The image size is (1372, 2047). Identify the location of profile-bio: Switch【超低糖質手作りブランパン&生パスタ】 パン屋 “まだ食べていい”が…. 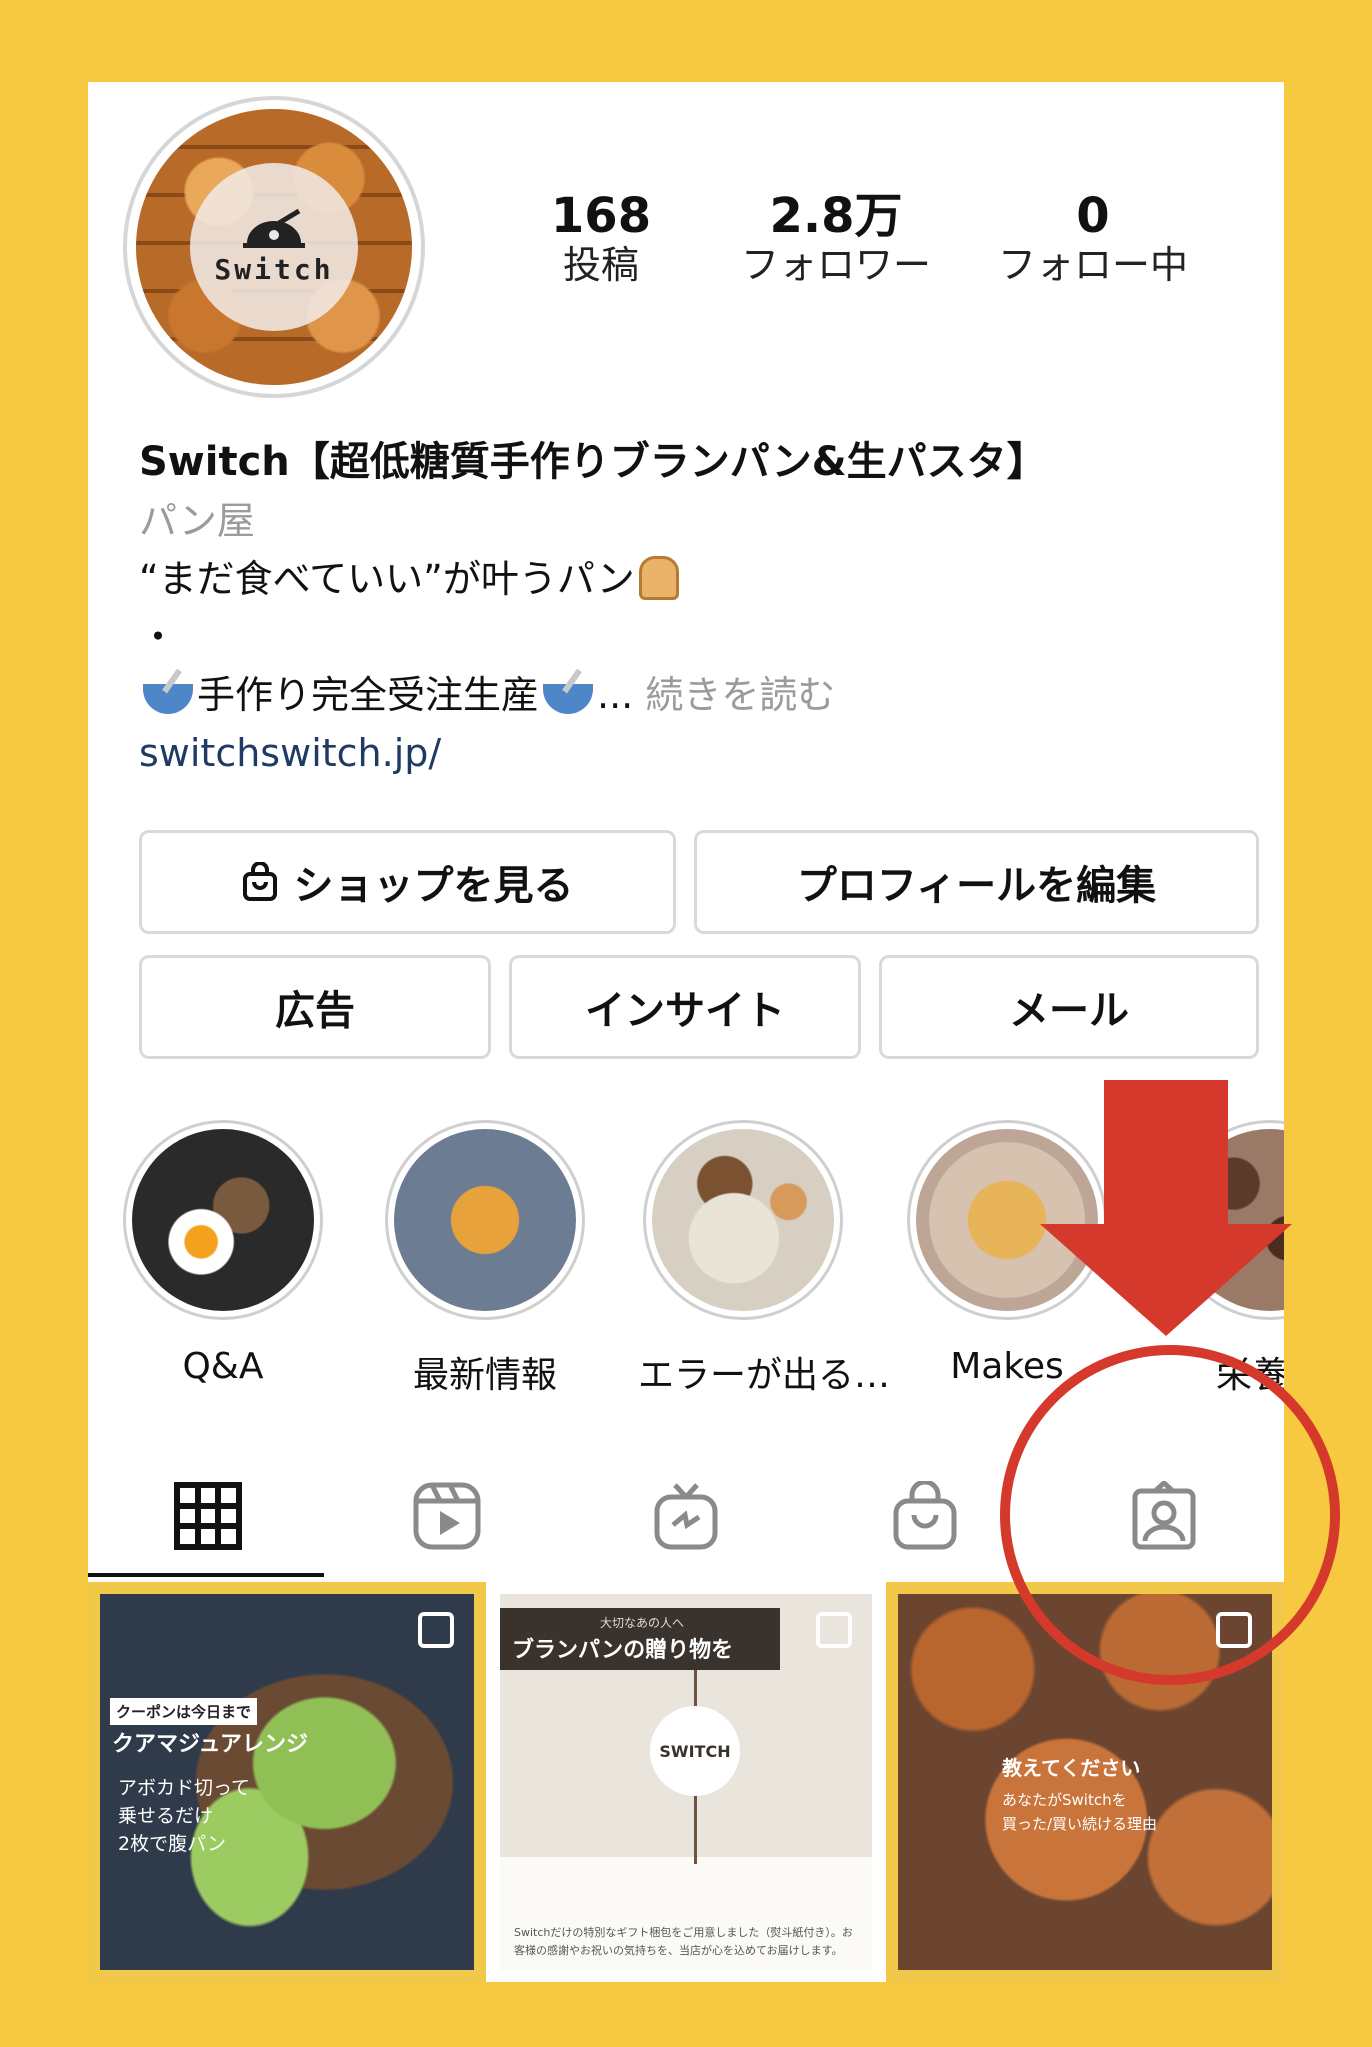
(699, 607).